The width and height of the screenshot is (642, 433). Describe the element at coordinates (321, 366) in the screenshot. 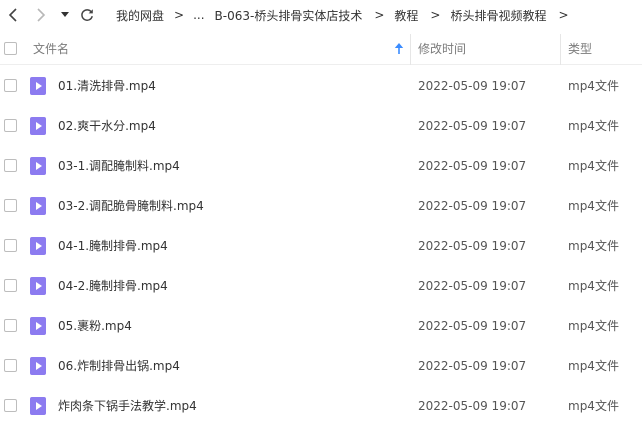

I see `file-row: 06.炸制排骨出锅.mp4 2022-05-09 19:07 mp4文件` at that location.